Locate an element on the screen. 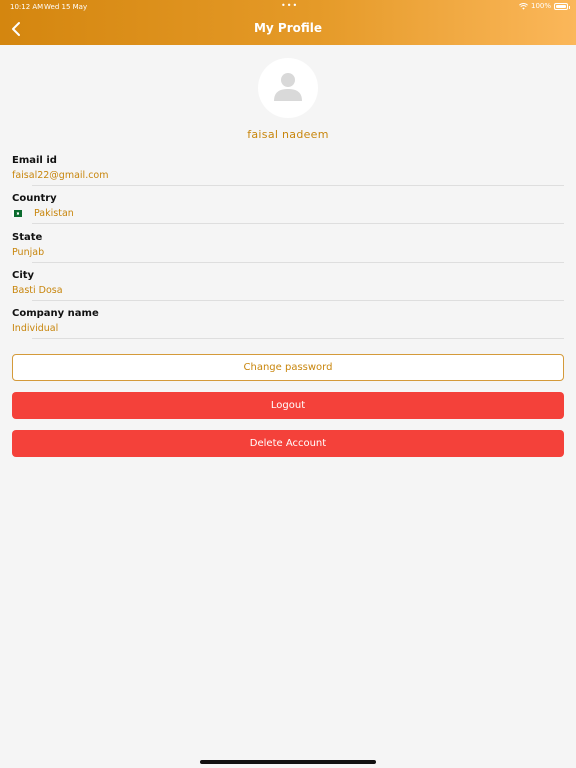 The width and height of the screenshot is (576, 768). status-time: 10:12 AM is located at coordinates (27, 7).